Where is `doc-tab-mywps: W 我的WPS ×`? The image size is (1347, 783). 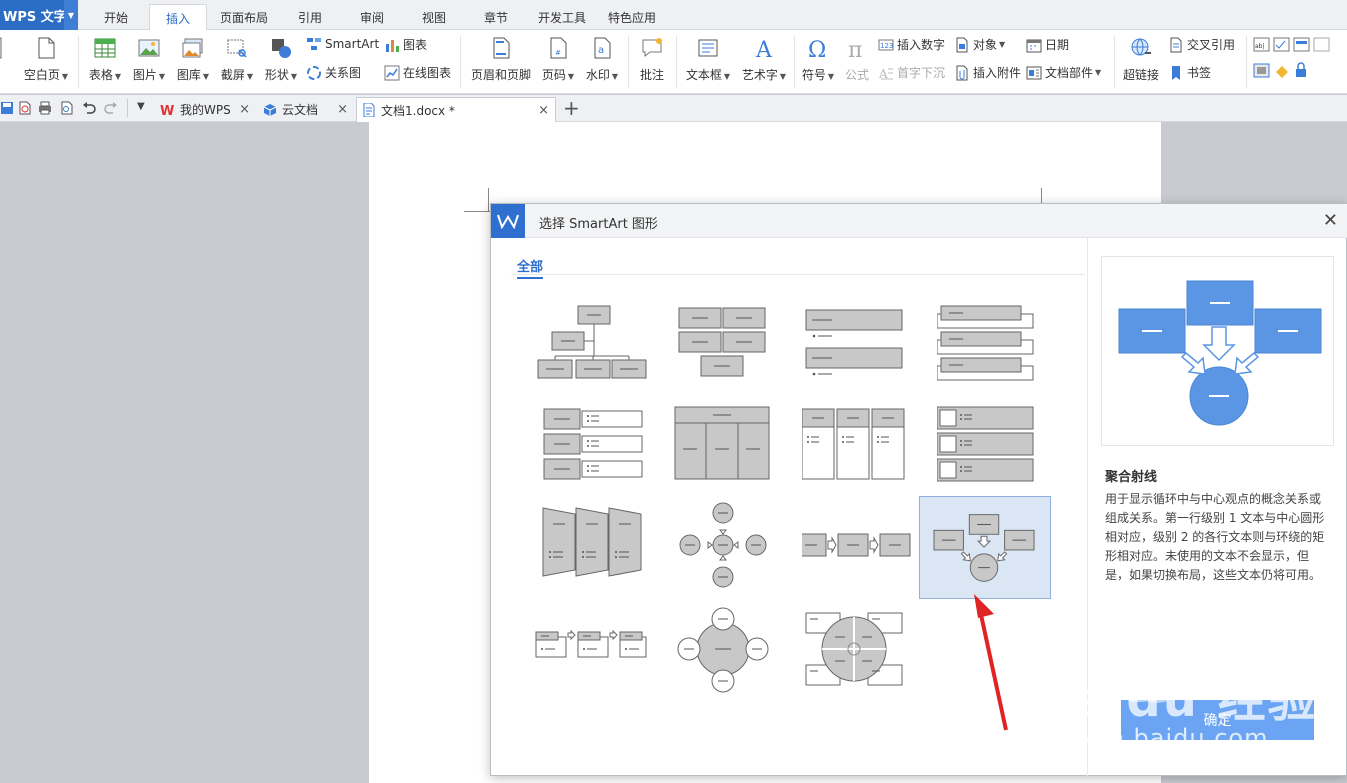 doc-tab-mywps: W 我的WPS × is located at coordinates (206, 109).